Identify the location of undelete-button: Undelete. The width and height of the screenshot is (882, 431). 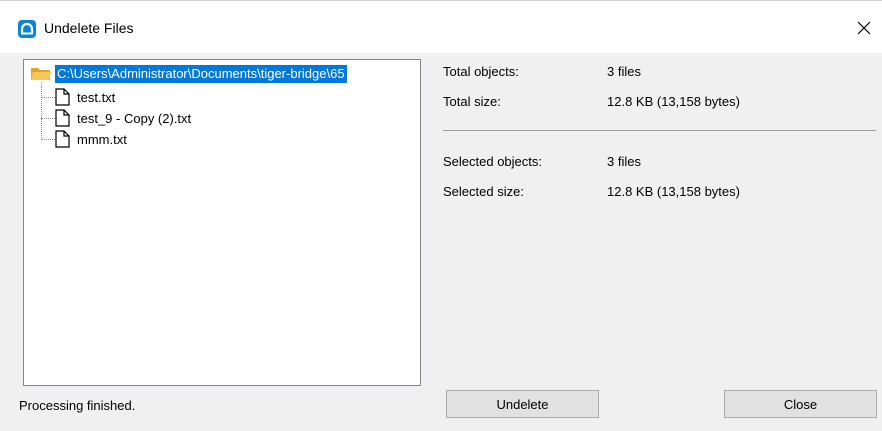
(522, 404).